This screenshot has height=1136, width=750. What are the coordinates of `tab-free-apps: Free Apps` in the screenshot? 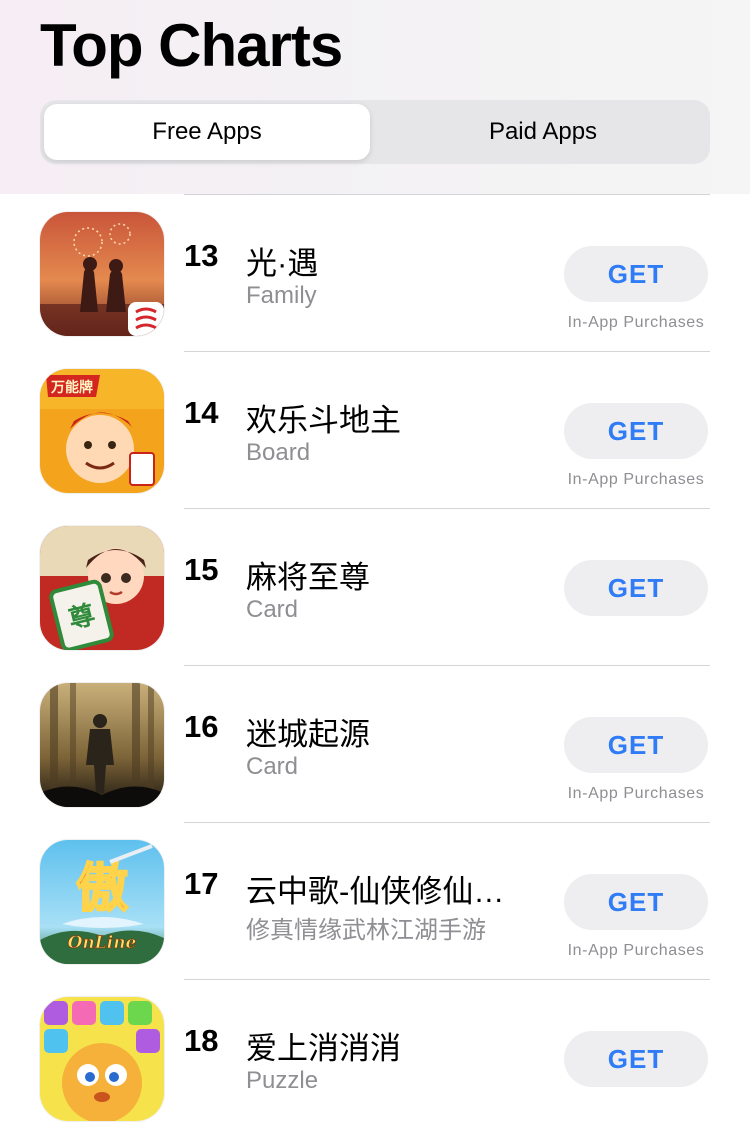 It's located at (207, 132).